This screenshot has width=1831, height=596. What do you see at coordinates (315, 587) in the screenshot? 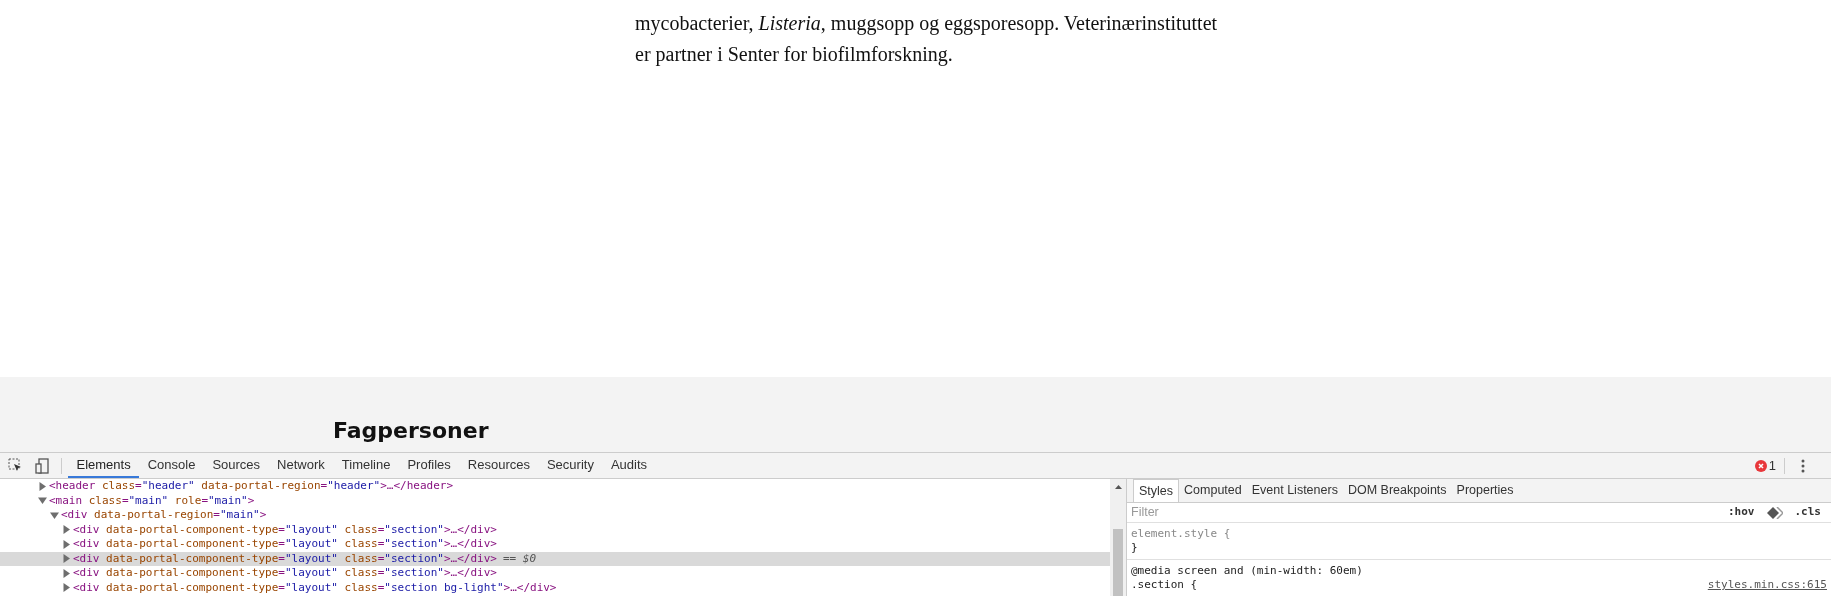
I see `dom-node-markup: <div data-portal-component-type="layout" class="section bg-light">…</div>` at bounding box center [315, 587].